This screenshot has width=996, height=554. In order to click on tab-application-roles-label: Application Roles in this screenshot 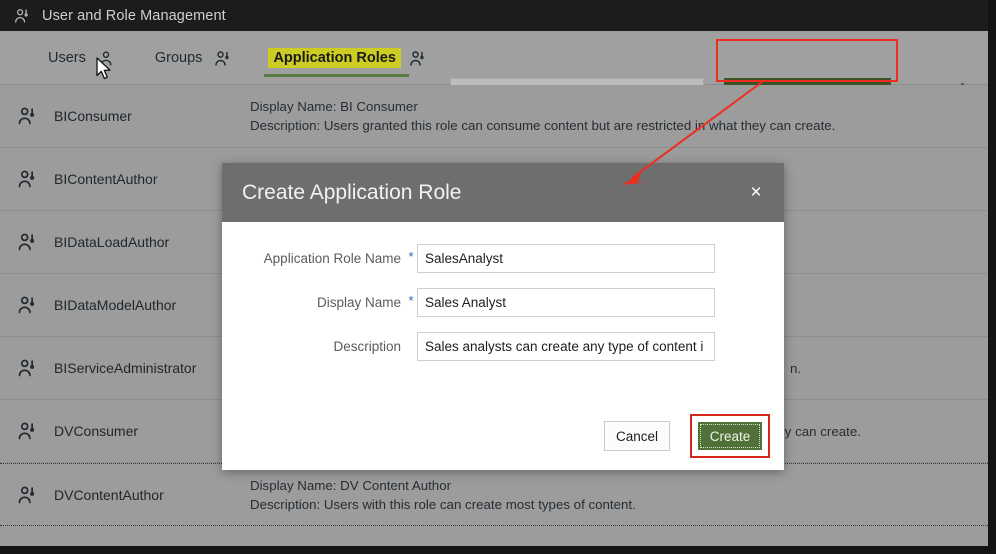, I will do `click(334, 58)`.